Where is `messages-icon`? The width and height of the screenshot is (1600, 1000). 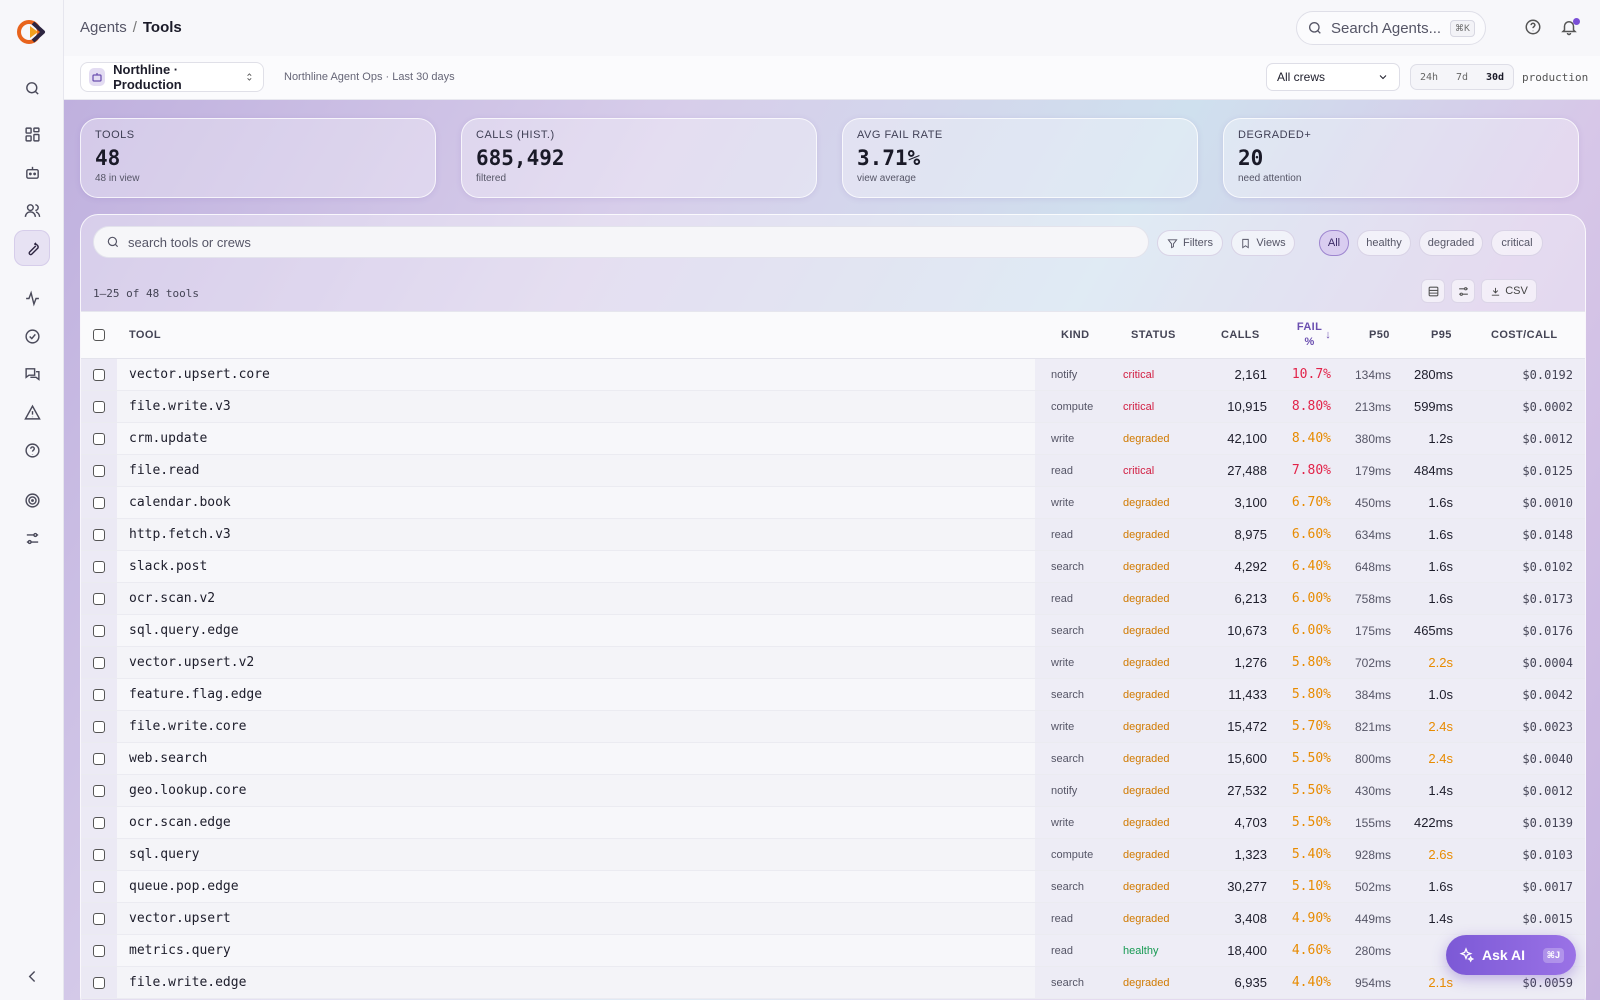 messages-icon is located at coordinates (32, 374).